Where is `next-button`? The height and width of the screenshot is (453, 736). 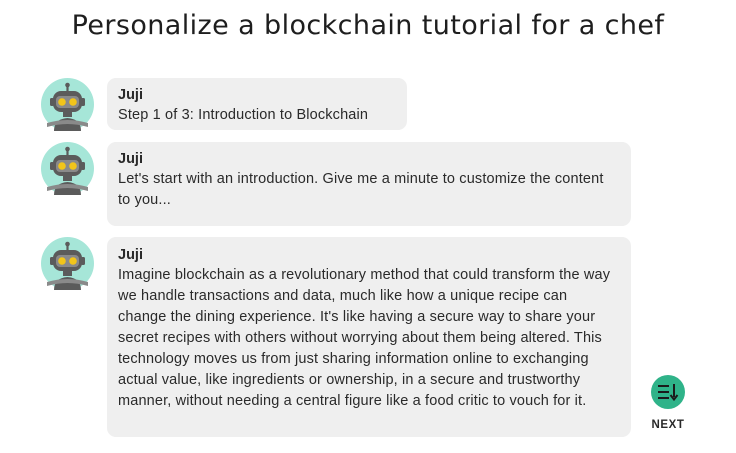 next-button is located at coordinates (668, 392).